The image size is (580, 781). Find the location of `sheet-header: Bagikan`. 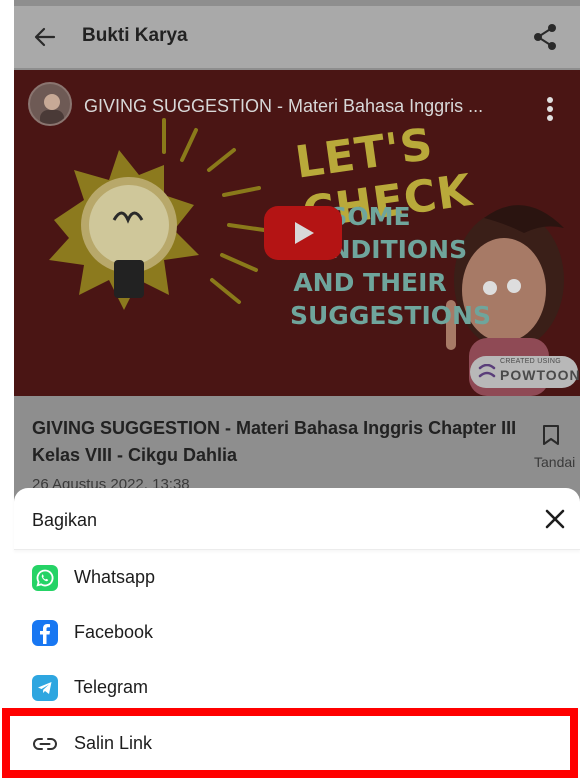

sheet-header: Bagikan is located at coordinates (297, 519).